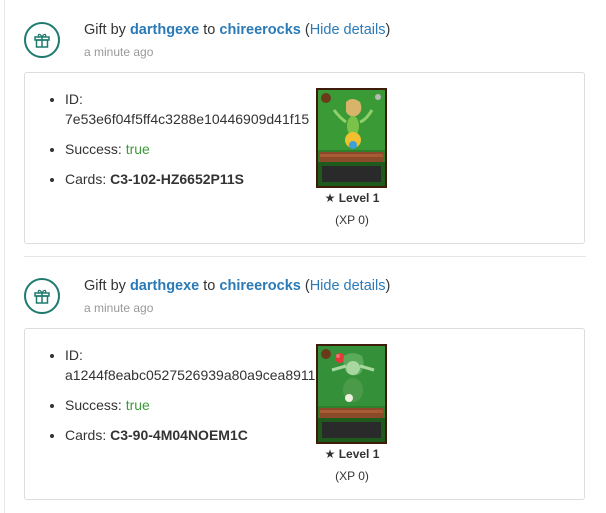  What do you see at coordinates (177, 179) in the screenshot?
I see `cards-value: C3-102-HZ6652P11S` at bounding box center [177, 179].